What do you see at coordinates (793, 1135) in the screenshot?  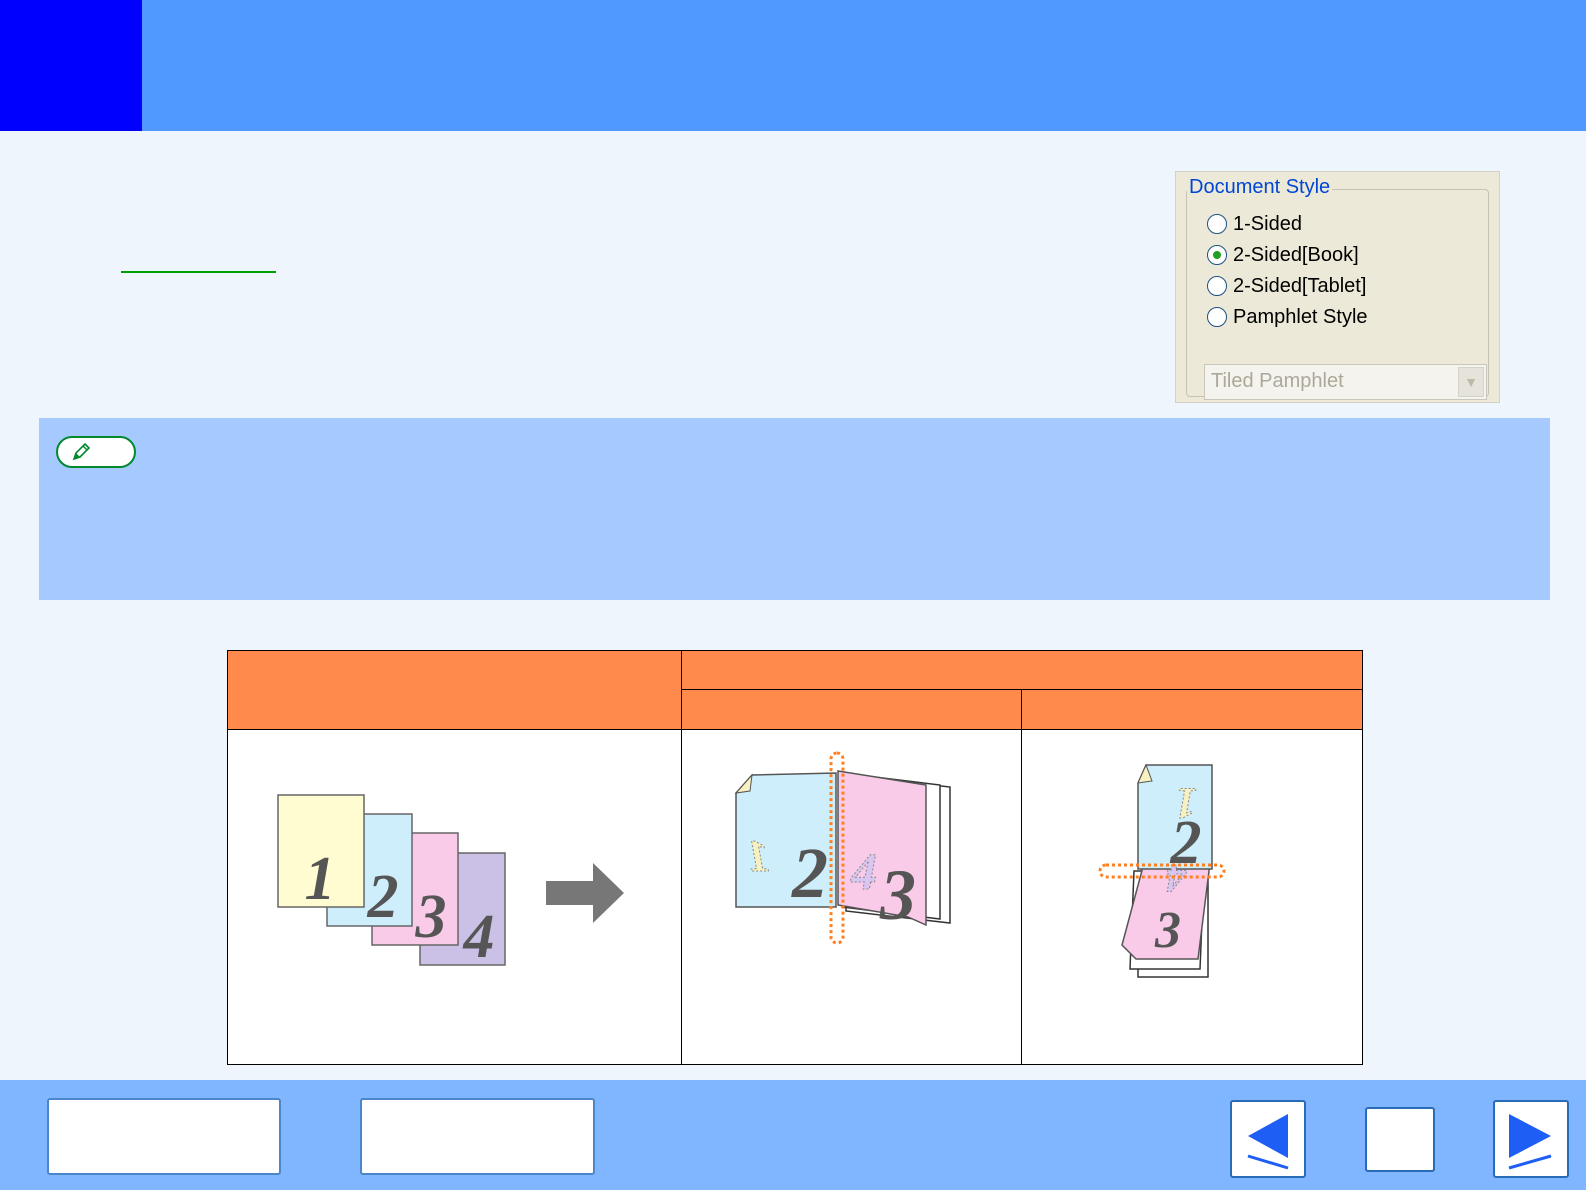 I see `footer-bar` at bounding box center [793, 1135].